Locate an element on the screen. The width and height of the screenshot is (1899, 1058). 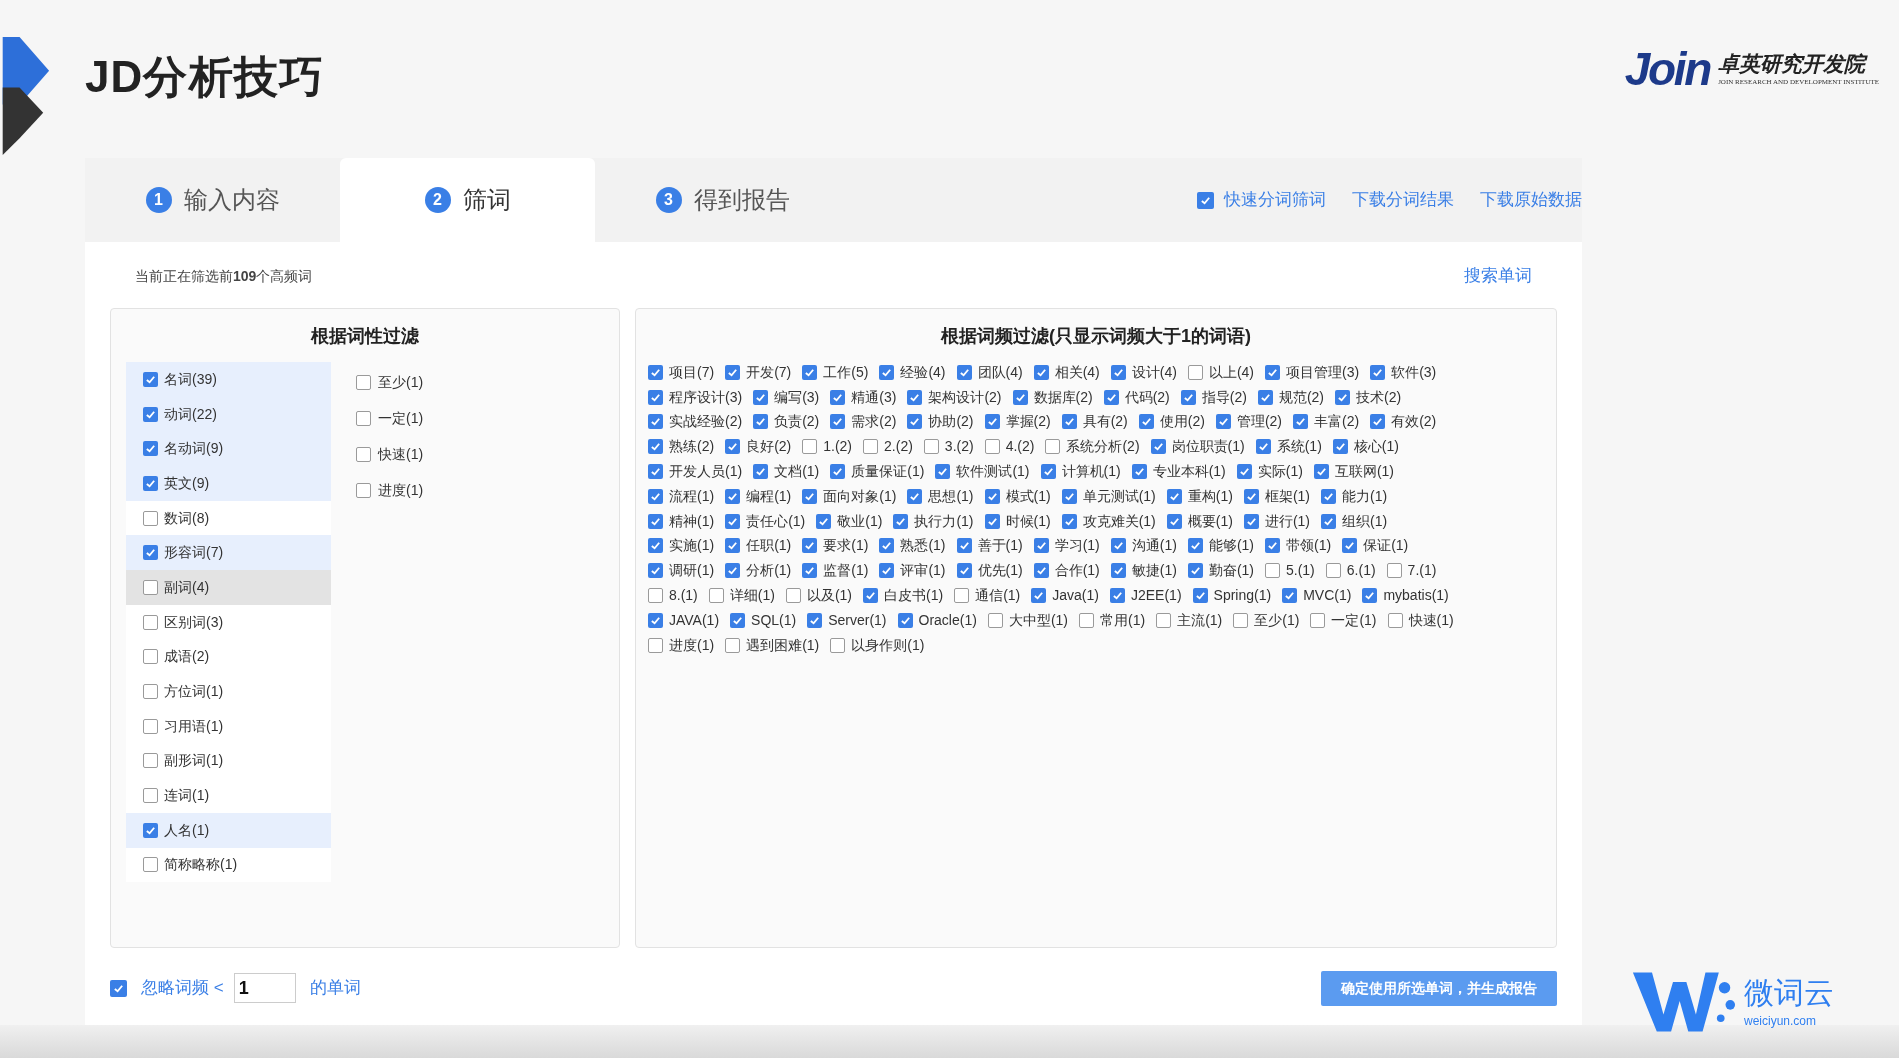
word-option: 程序设计(3) is located at coordinates (695, 397).